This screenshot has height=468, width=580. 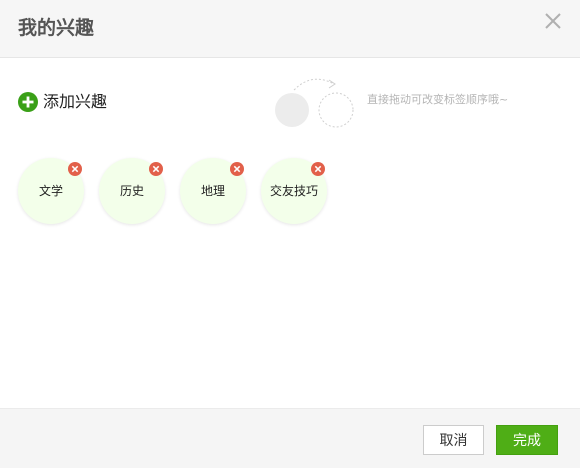 What do you see at coordinates (314, 103) in the screenshot?
I see `drag-hint-illustration` at bounding box center [314, 103].